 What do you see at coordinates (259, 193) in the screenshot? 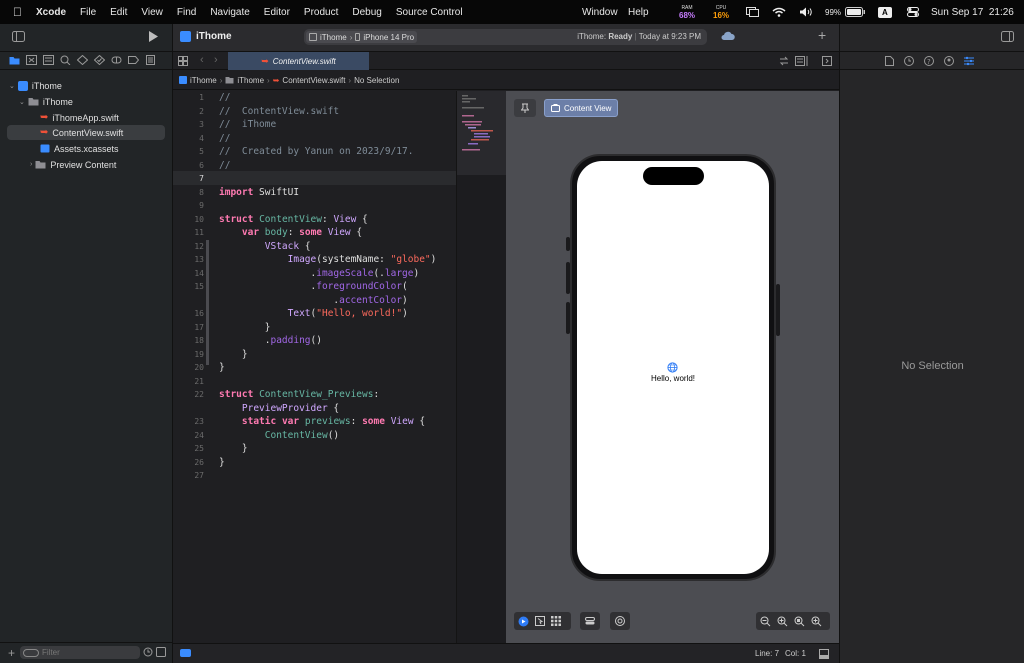
I see `code-line: import SwiftUI` at bounding box center [259, 193].